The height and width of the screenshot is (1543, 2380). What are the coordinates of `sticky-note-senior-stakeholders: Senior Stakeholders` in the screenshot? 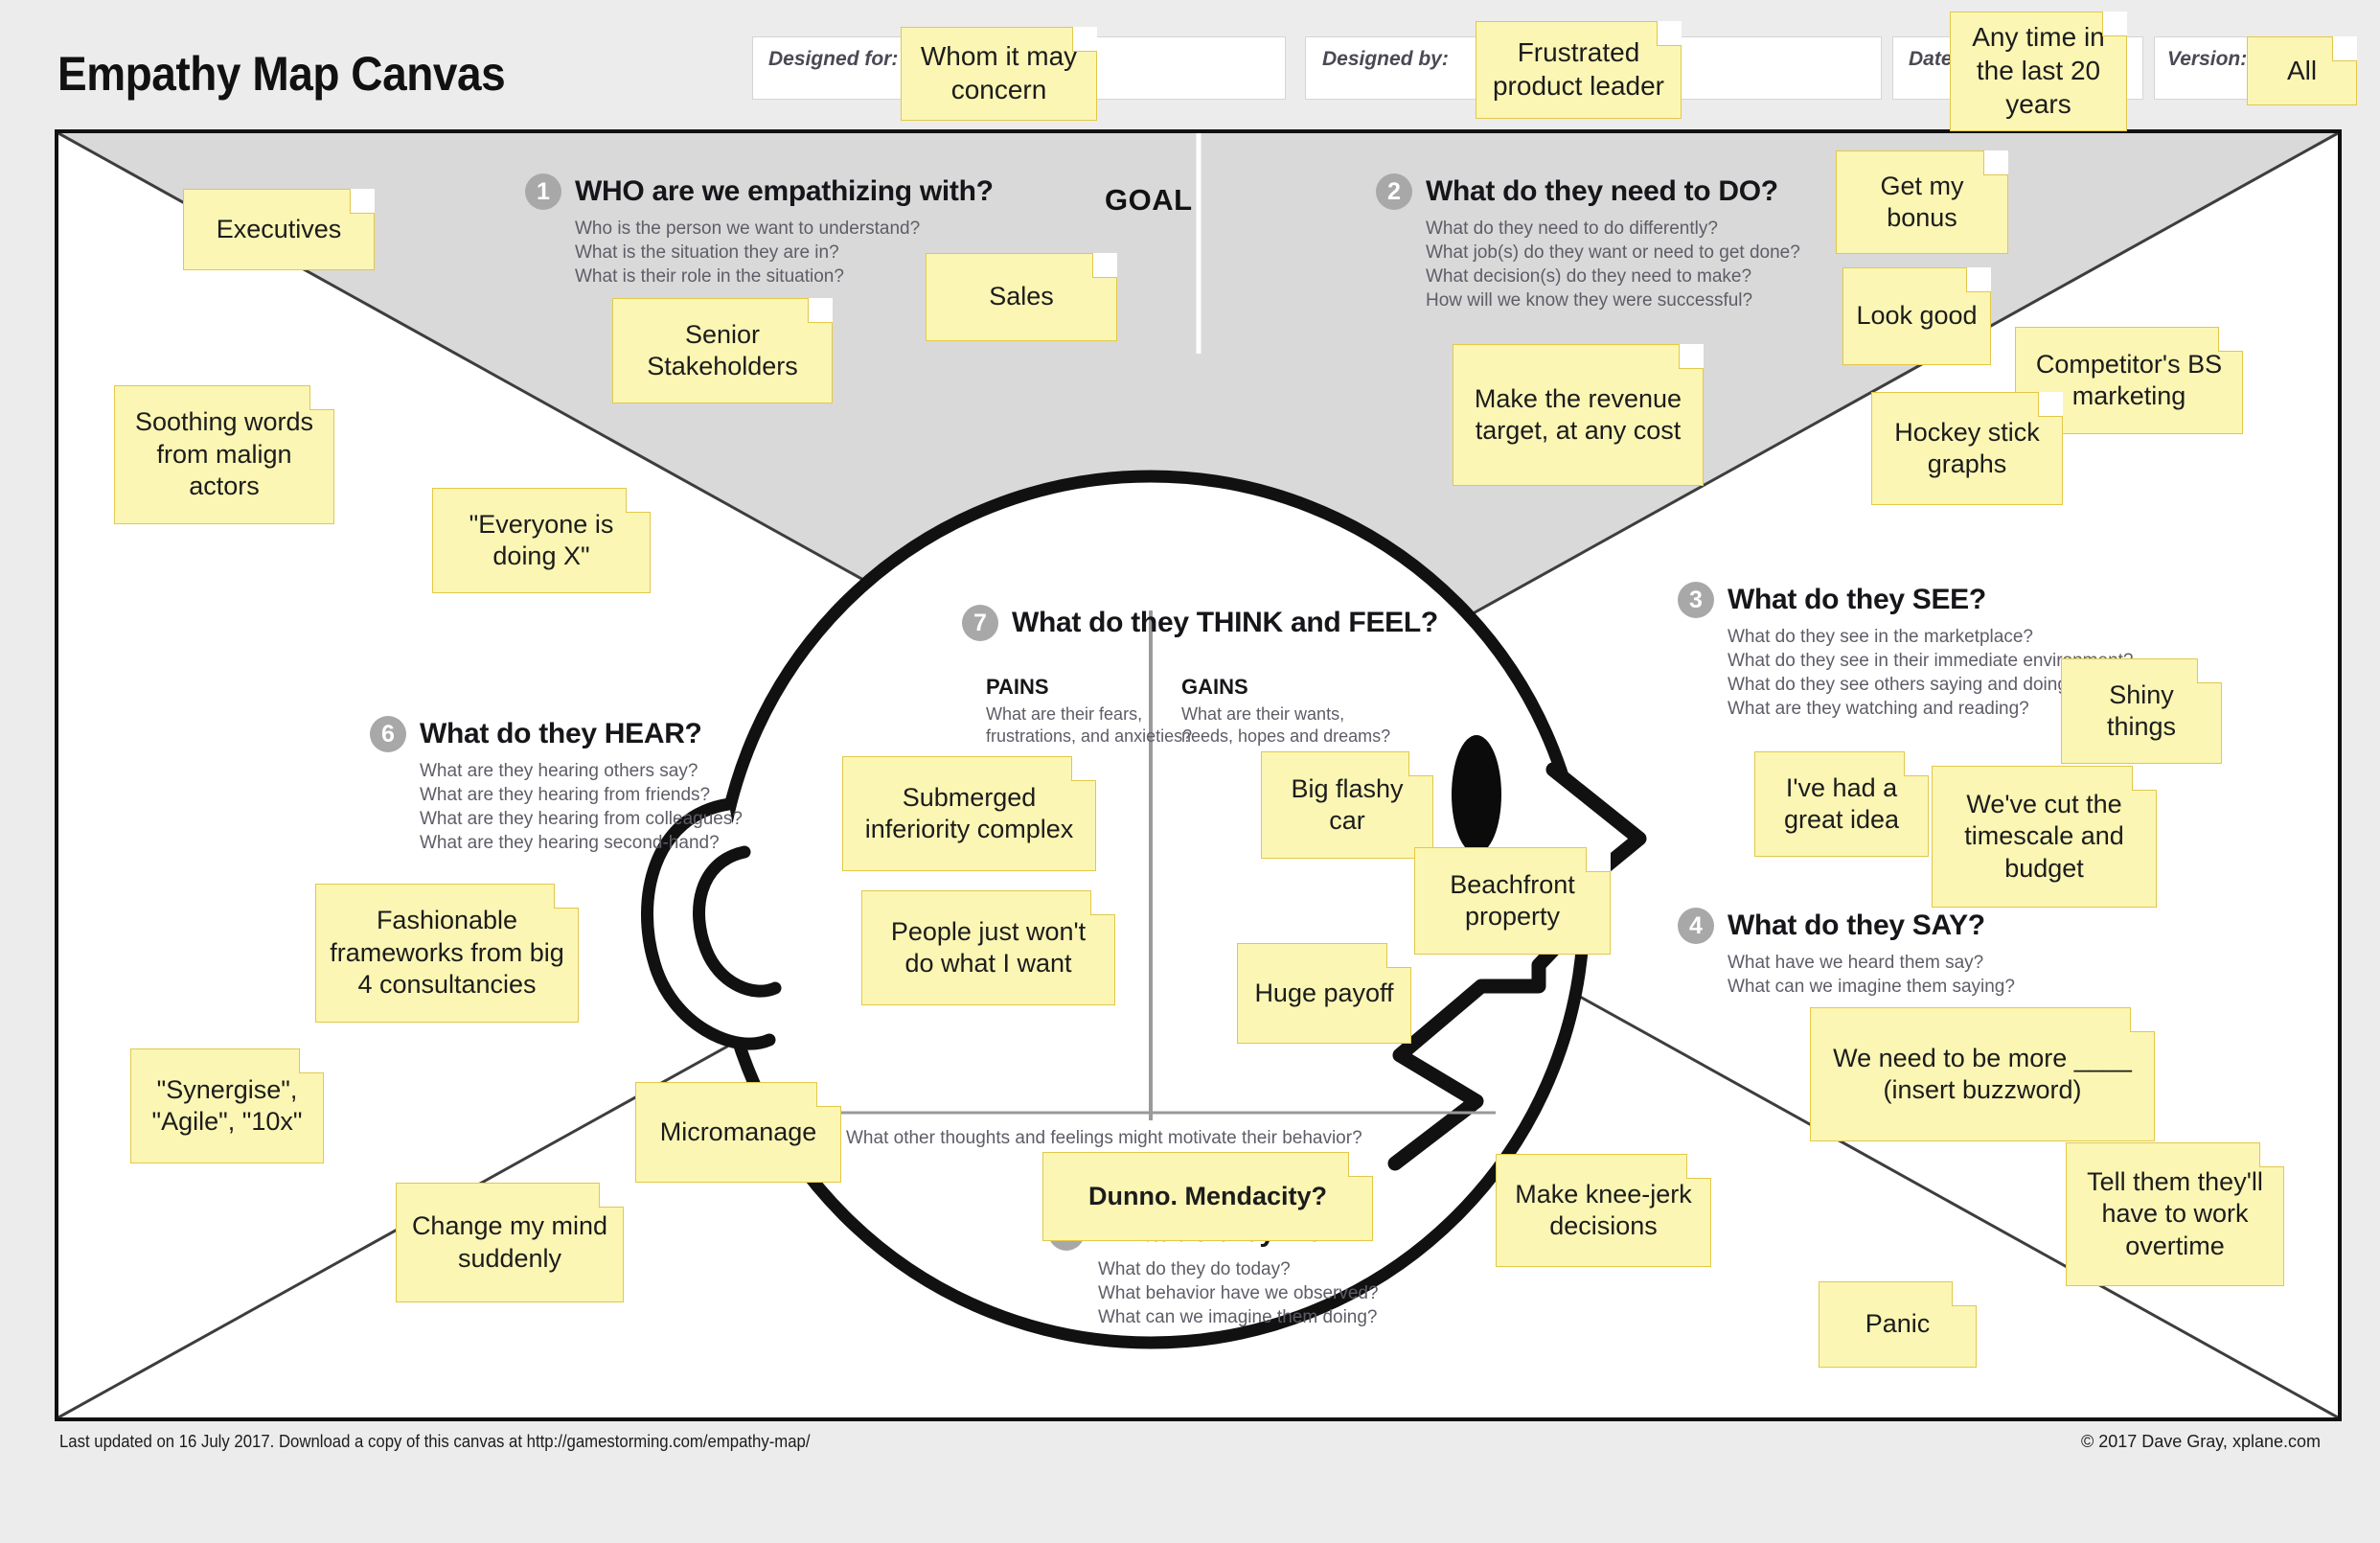 It's located at (723, 350).